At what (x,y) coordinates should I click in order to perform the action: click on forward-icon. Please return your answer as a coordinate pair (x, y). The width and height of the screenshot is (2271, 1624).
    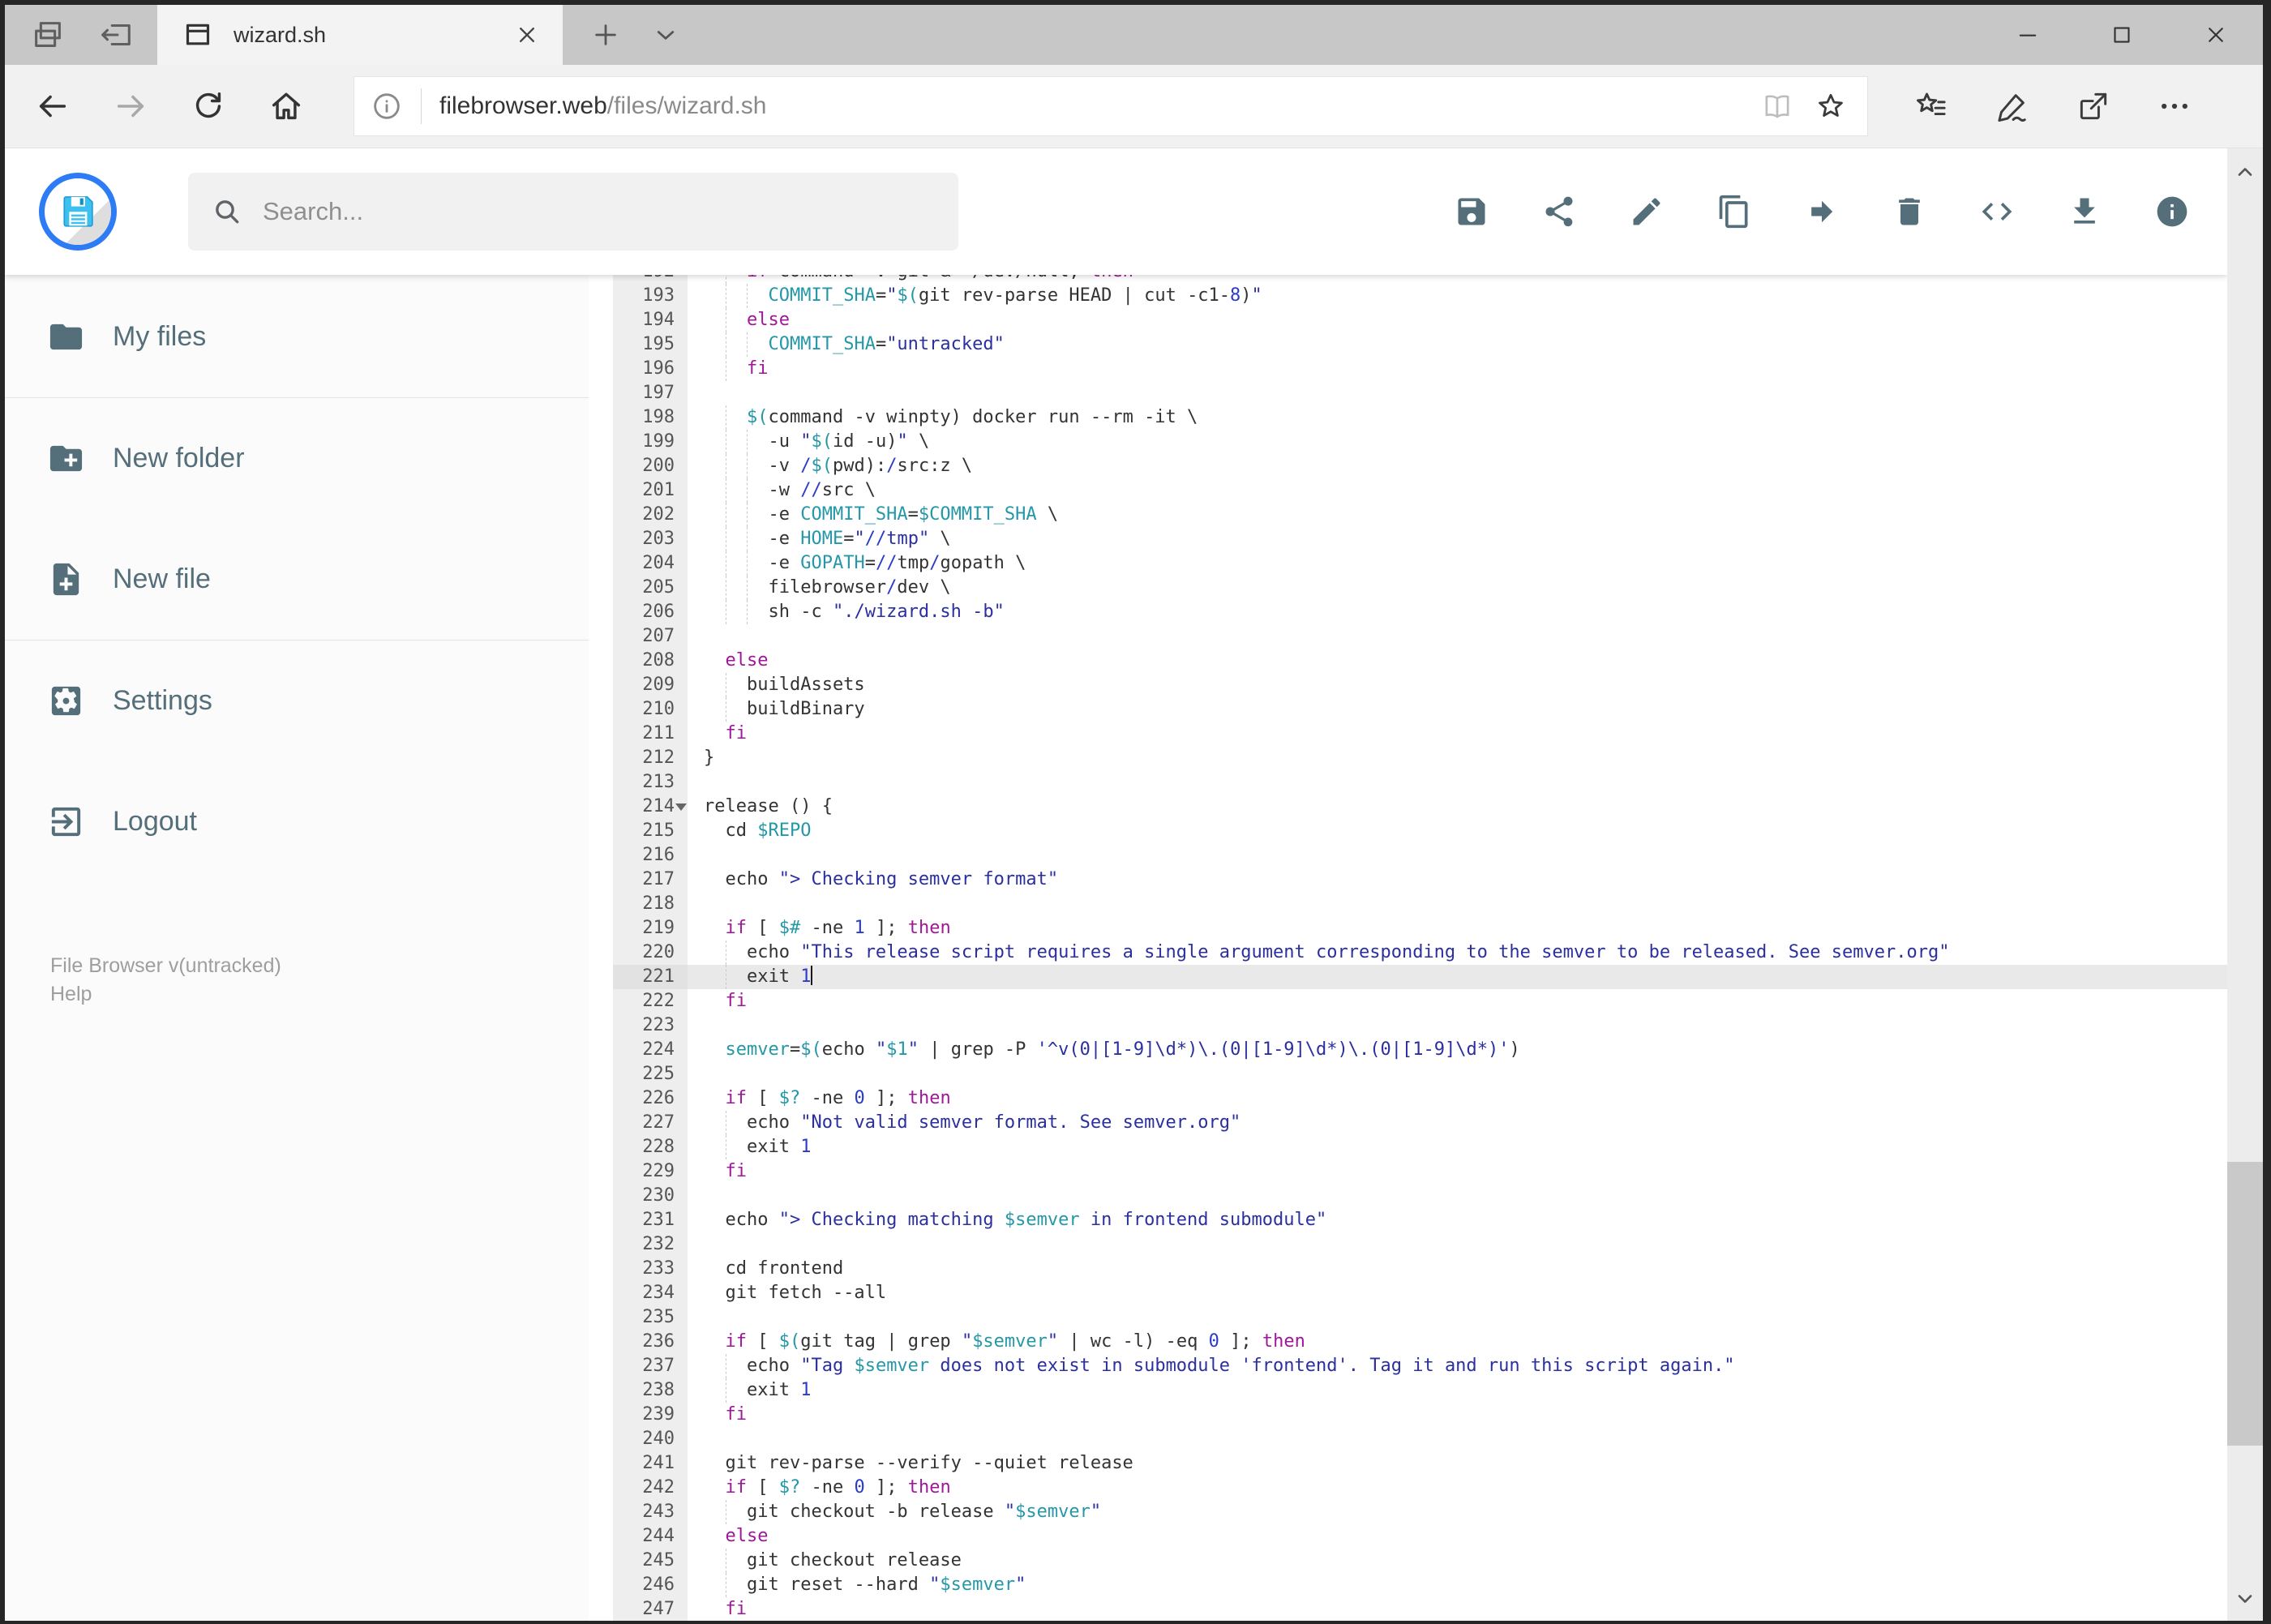
    Looking at the image, I should click on (130, 106).